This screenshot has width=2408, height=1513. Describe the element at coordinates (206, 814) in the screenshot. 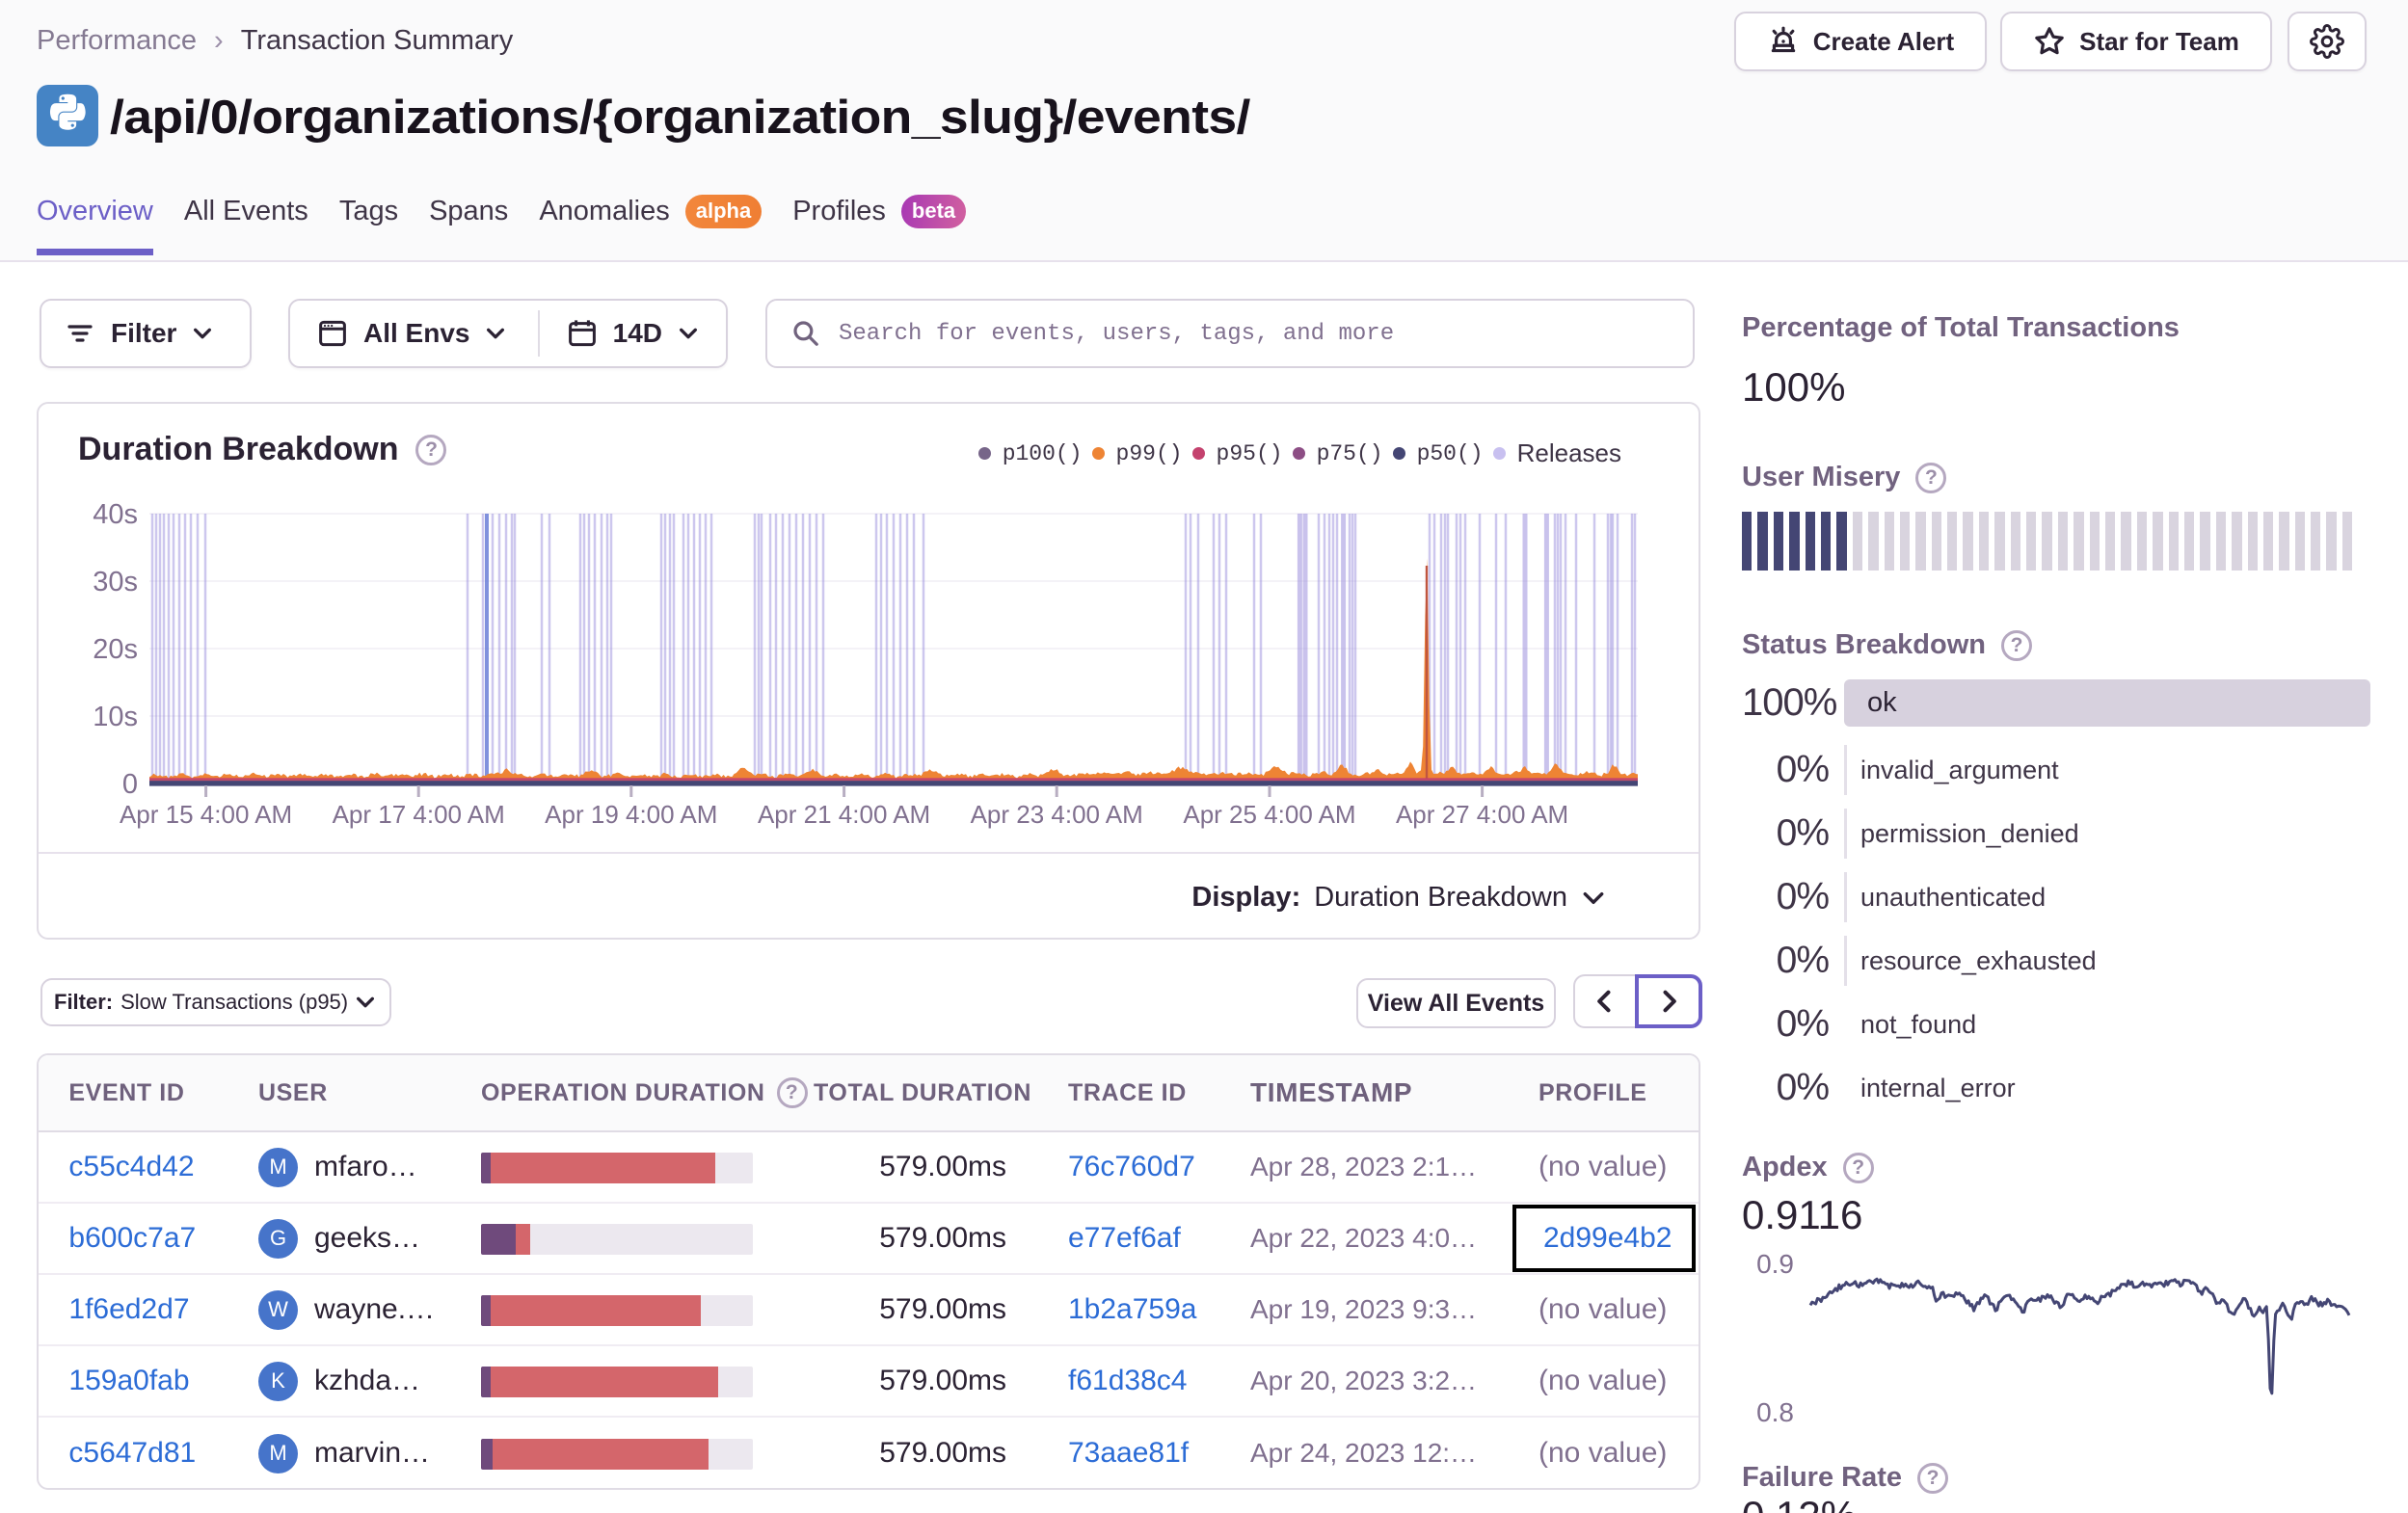

I see `svg-text: Apr 15 4:00 AM` at that location.